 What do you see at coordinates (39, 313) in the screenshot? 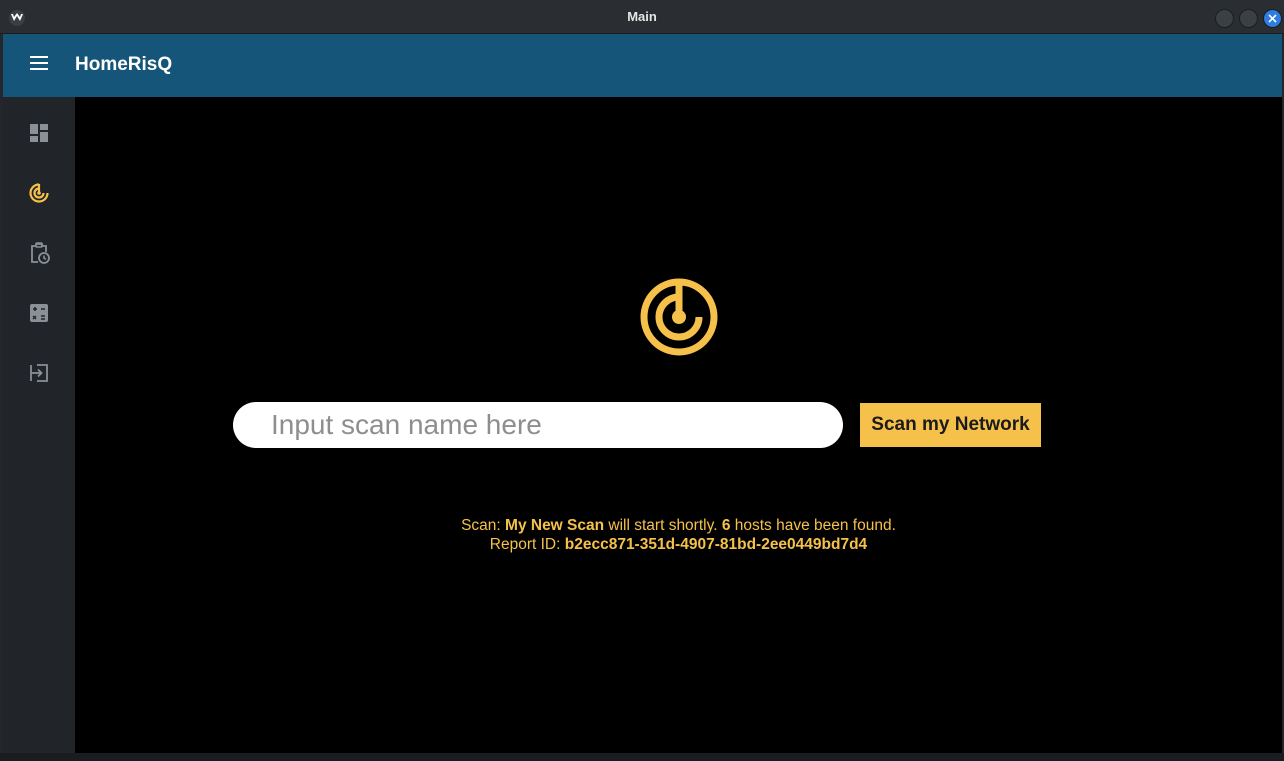
I see `calculator-icon` at bounding box center [39, 313].